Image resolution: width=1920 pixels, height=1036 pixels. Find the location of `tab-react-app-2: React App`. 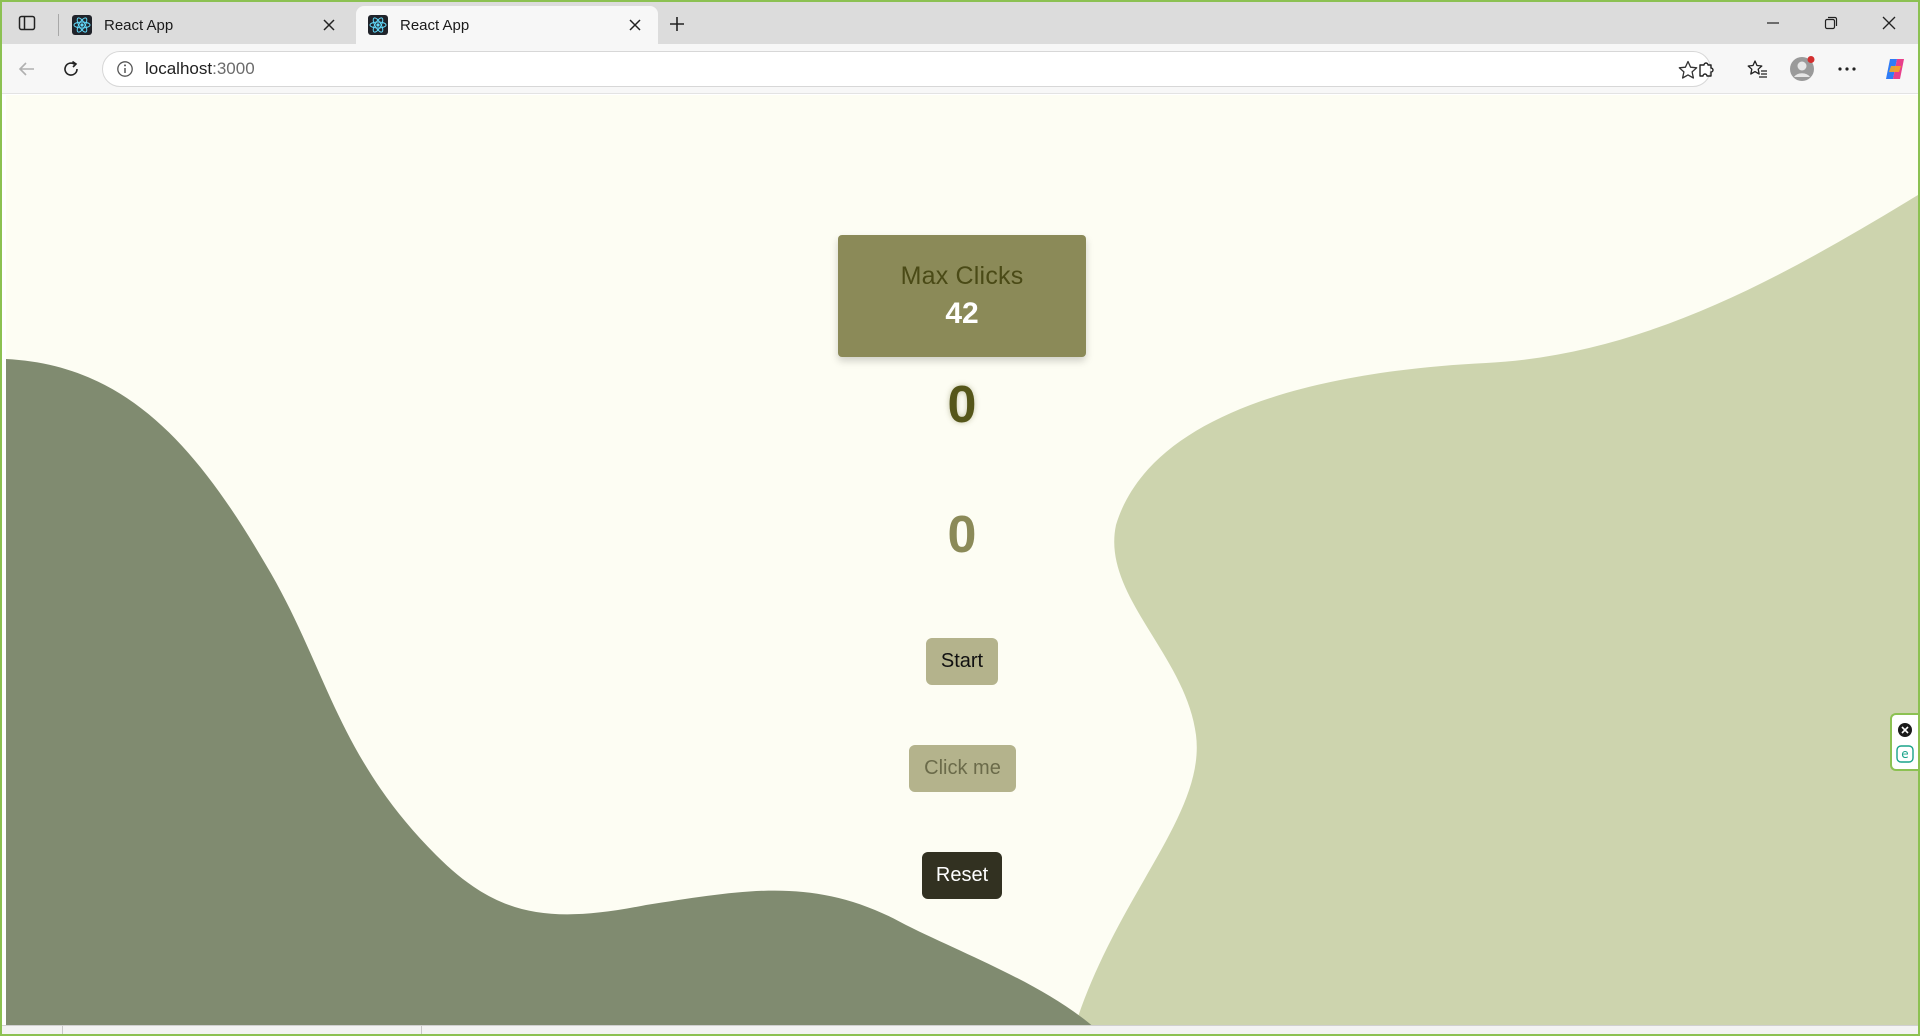

tab-react-app-2: React App is located at coordinates (507, 25).